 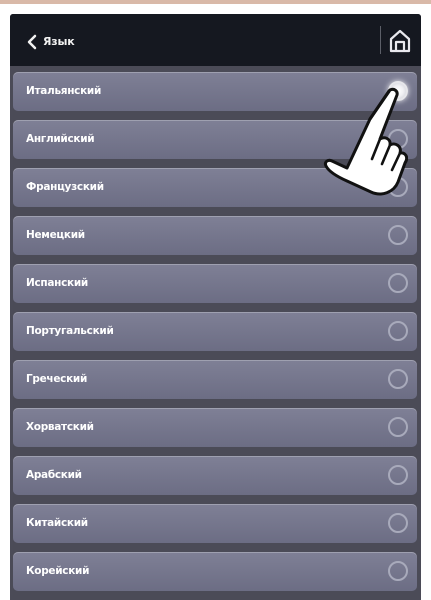 What do you see at coordinates (215, 427) in the screenshot?
I see `language-row-croatian: Хорватский` at bounding box center [215, 427].